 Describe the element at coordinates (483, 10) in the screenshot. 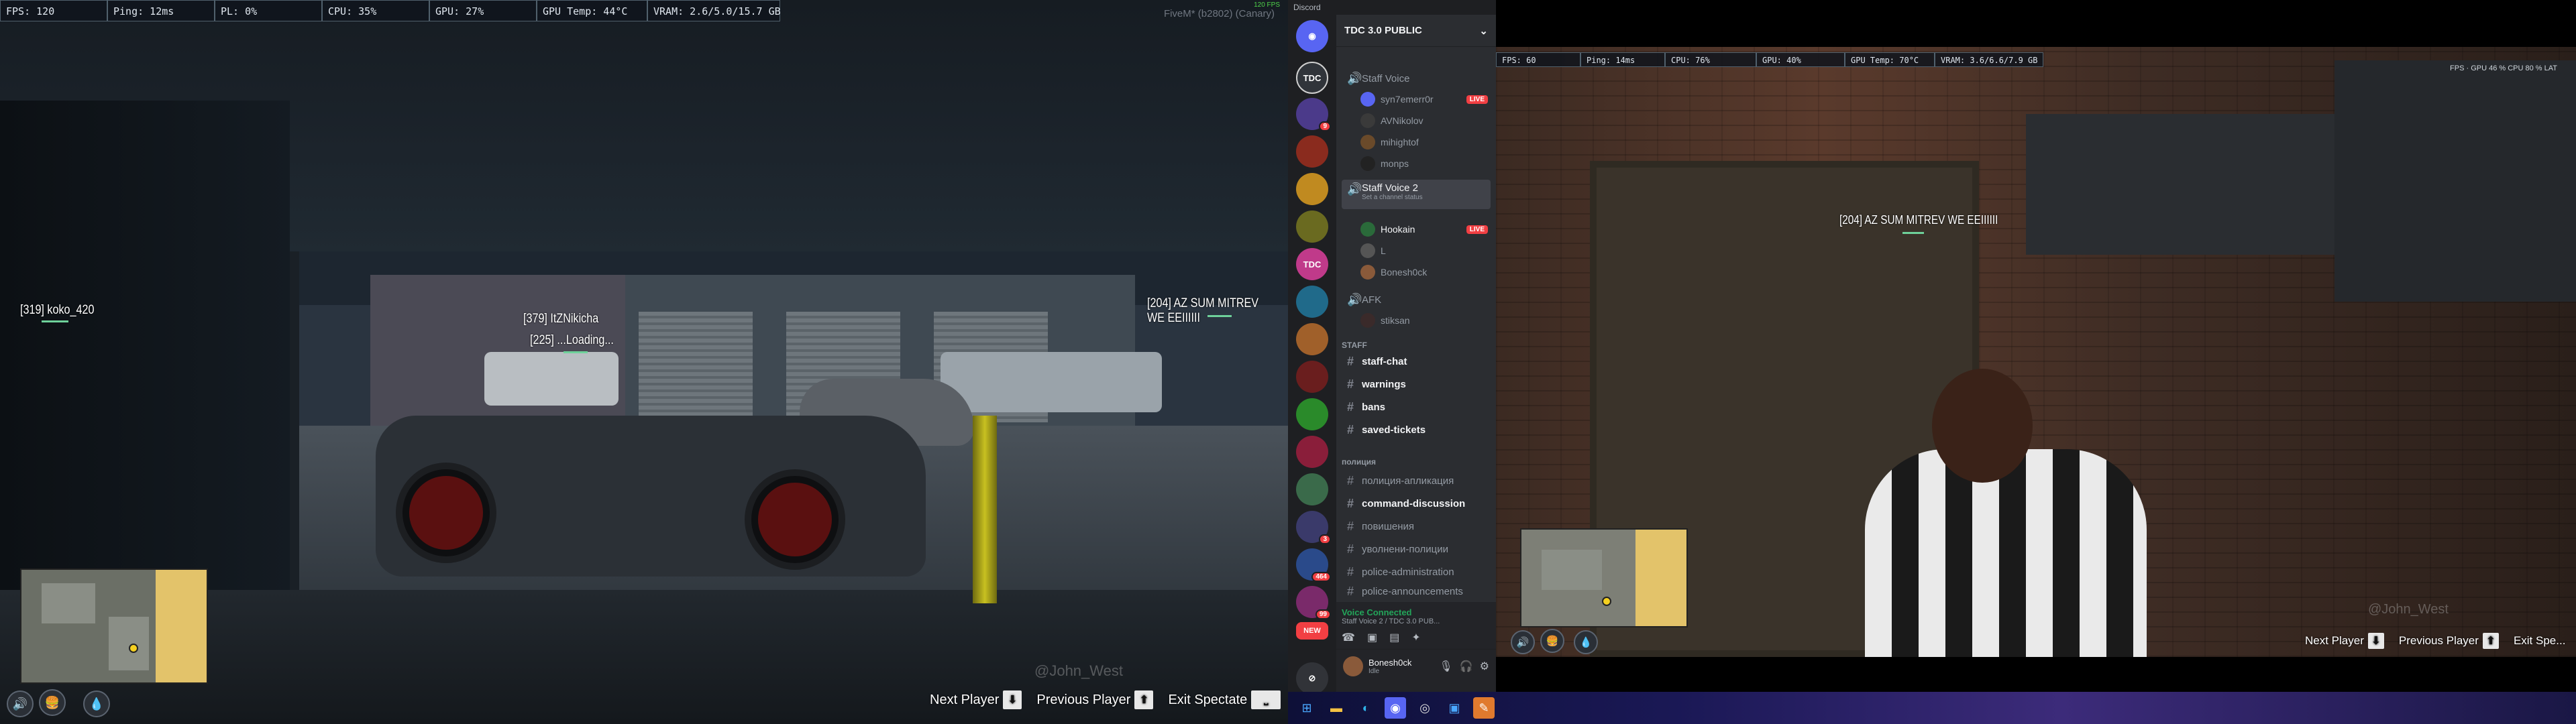

I see `perf-gpu: GPU: 27%` at that location.